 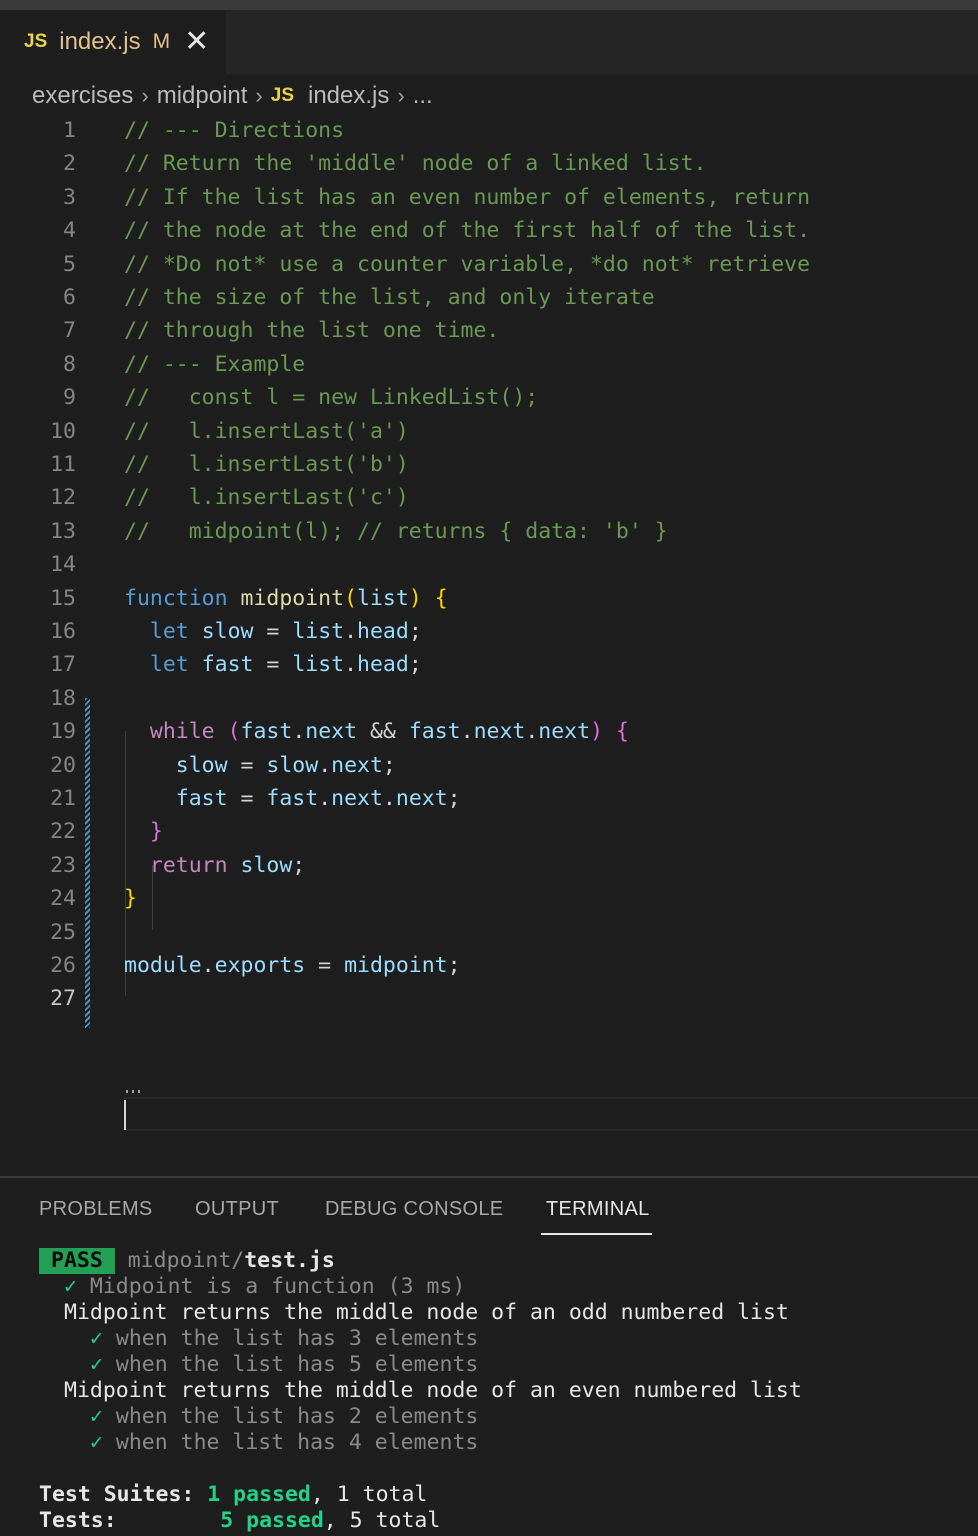 I want to click on summary-label: Tests:, so click(x=78, y=1520).